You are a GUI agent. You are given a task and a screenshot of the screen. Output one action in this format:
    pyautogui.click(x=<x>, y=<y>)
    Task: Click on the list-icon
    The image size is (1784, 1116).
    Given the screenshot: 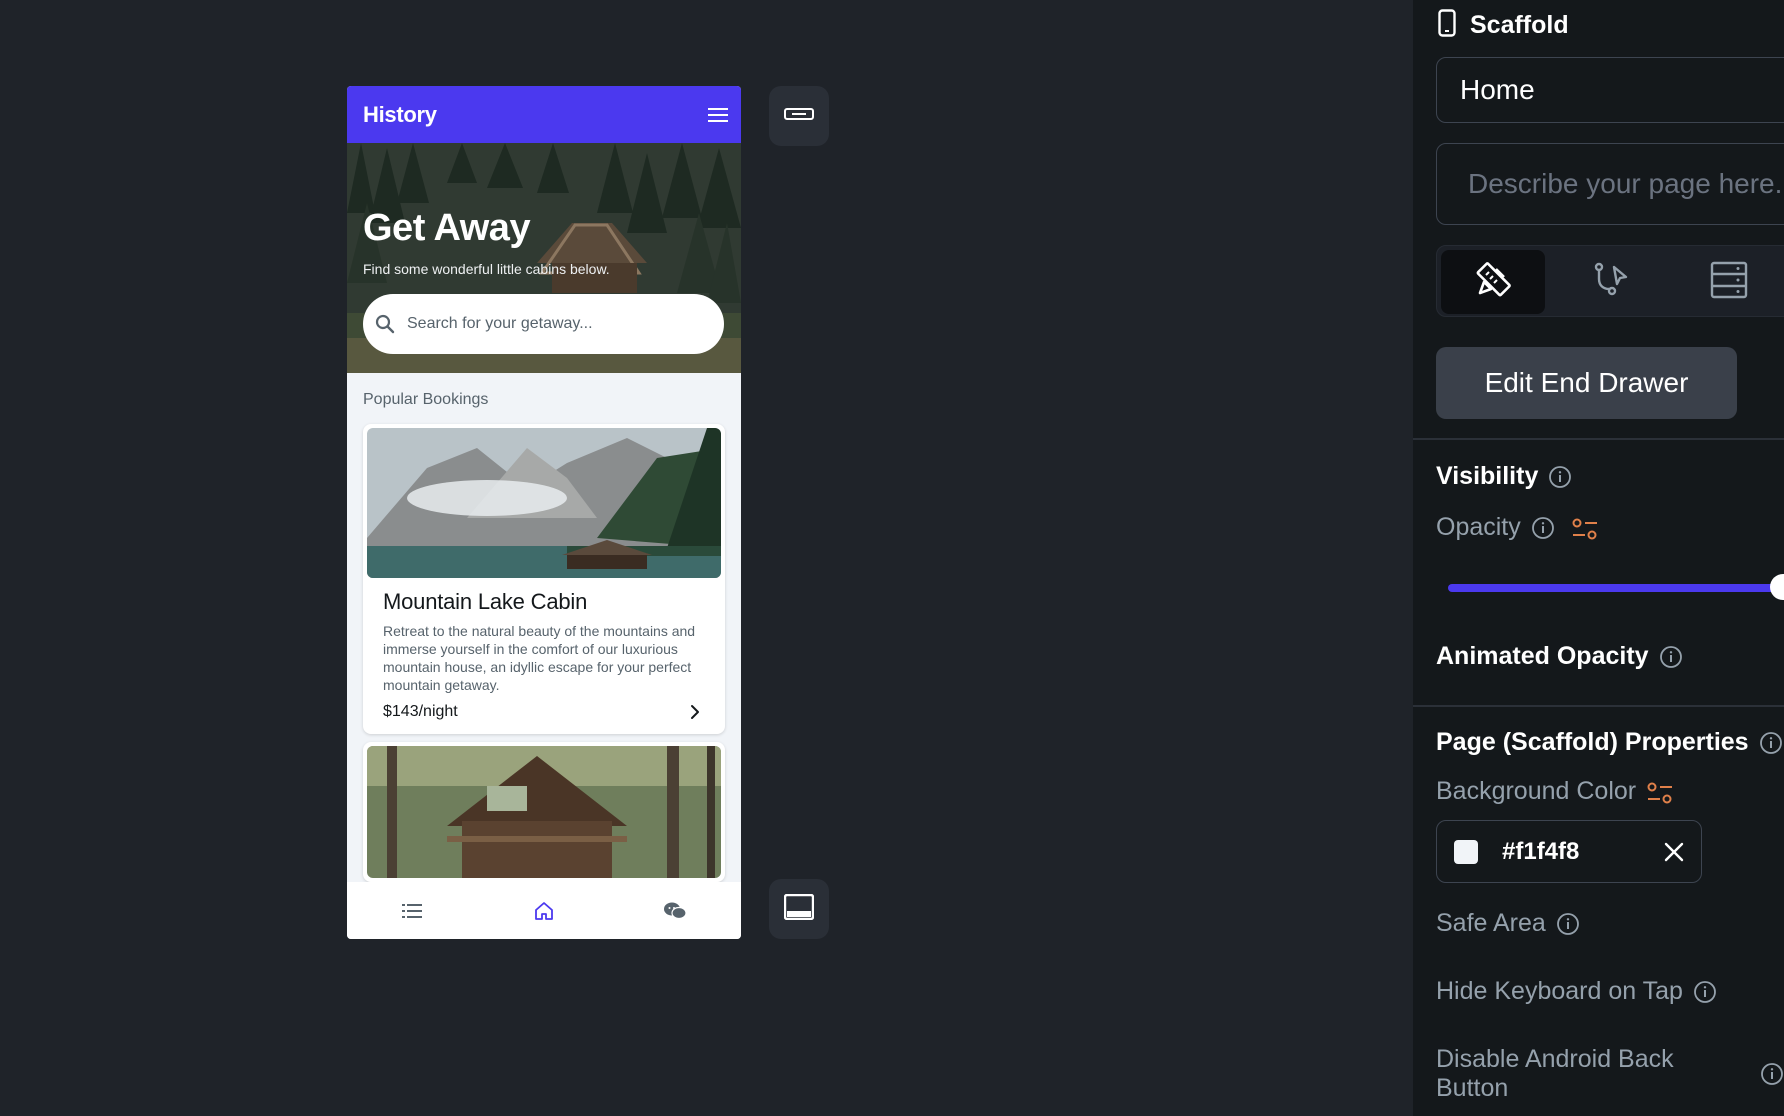 What is the action you would take?
    pyautogui.click(x=413, y=911)
    